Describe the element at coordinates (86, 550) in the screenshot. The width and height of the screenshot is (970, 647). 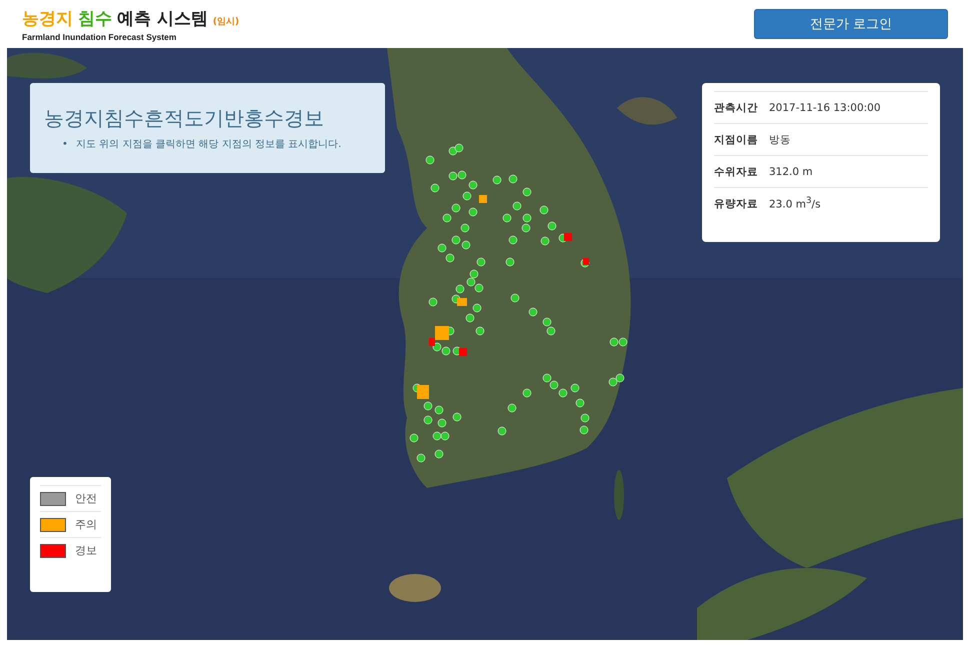
I see `legend-label: 경보` at that location.